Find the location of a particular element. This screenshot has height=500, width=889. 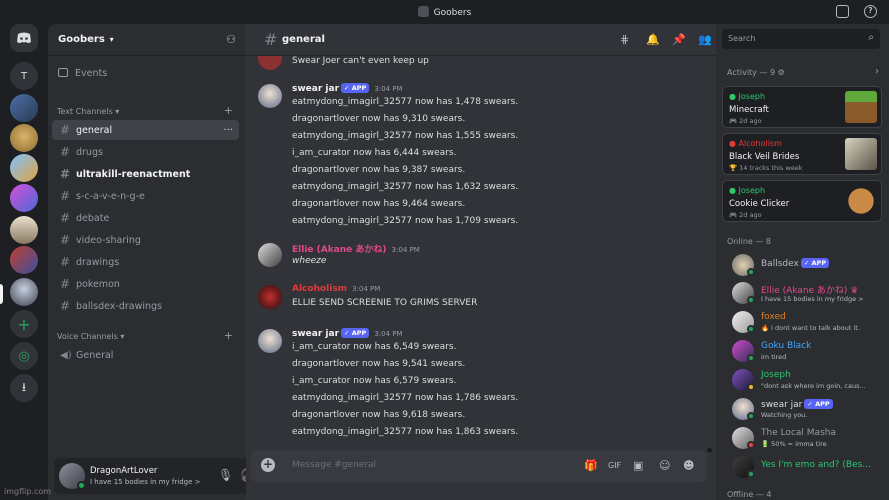

message-text: i_am_curator now has 6,549 swears. is located at coordinates (374, 347).